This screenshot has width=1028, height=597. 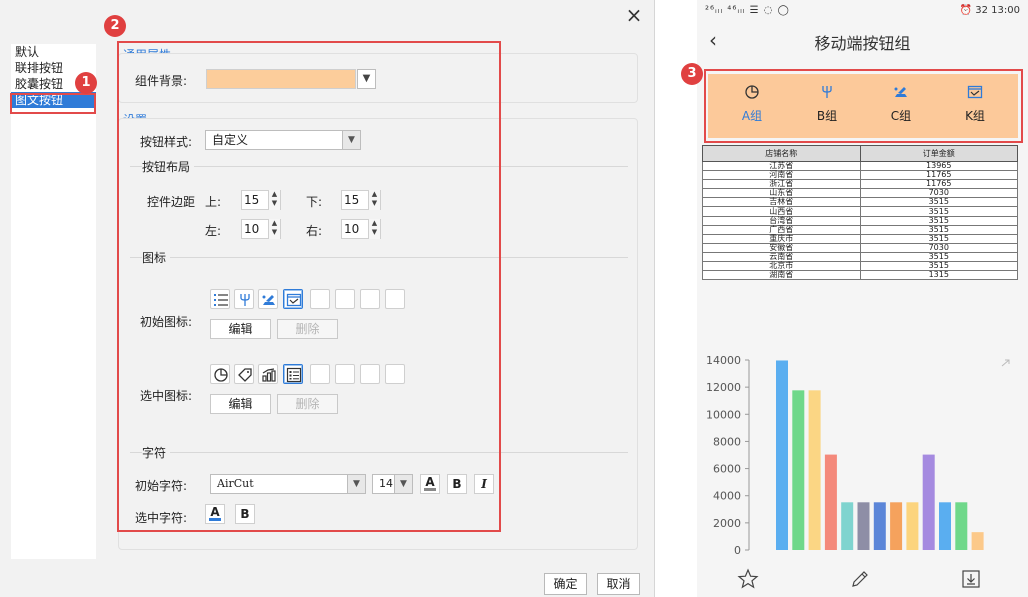 What do you see at coordinates (86, 83) in the screenshot?
I see `badge-1: 1` at bounding box center [86, 83].